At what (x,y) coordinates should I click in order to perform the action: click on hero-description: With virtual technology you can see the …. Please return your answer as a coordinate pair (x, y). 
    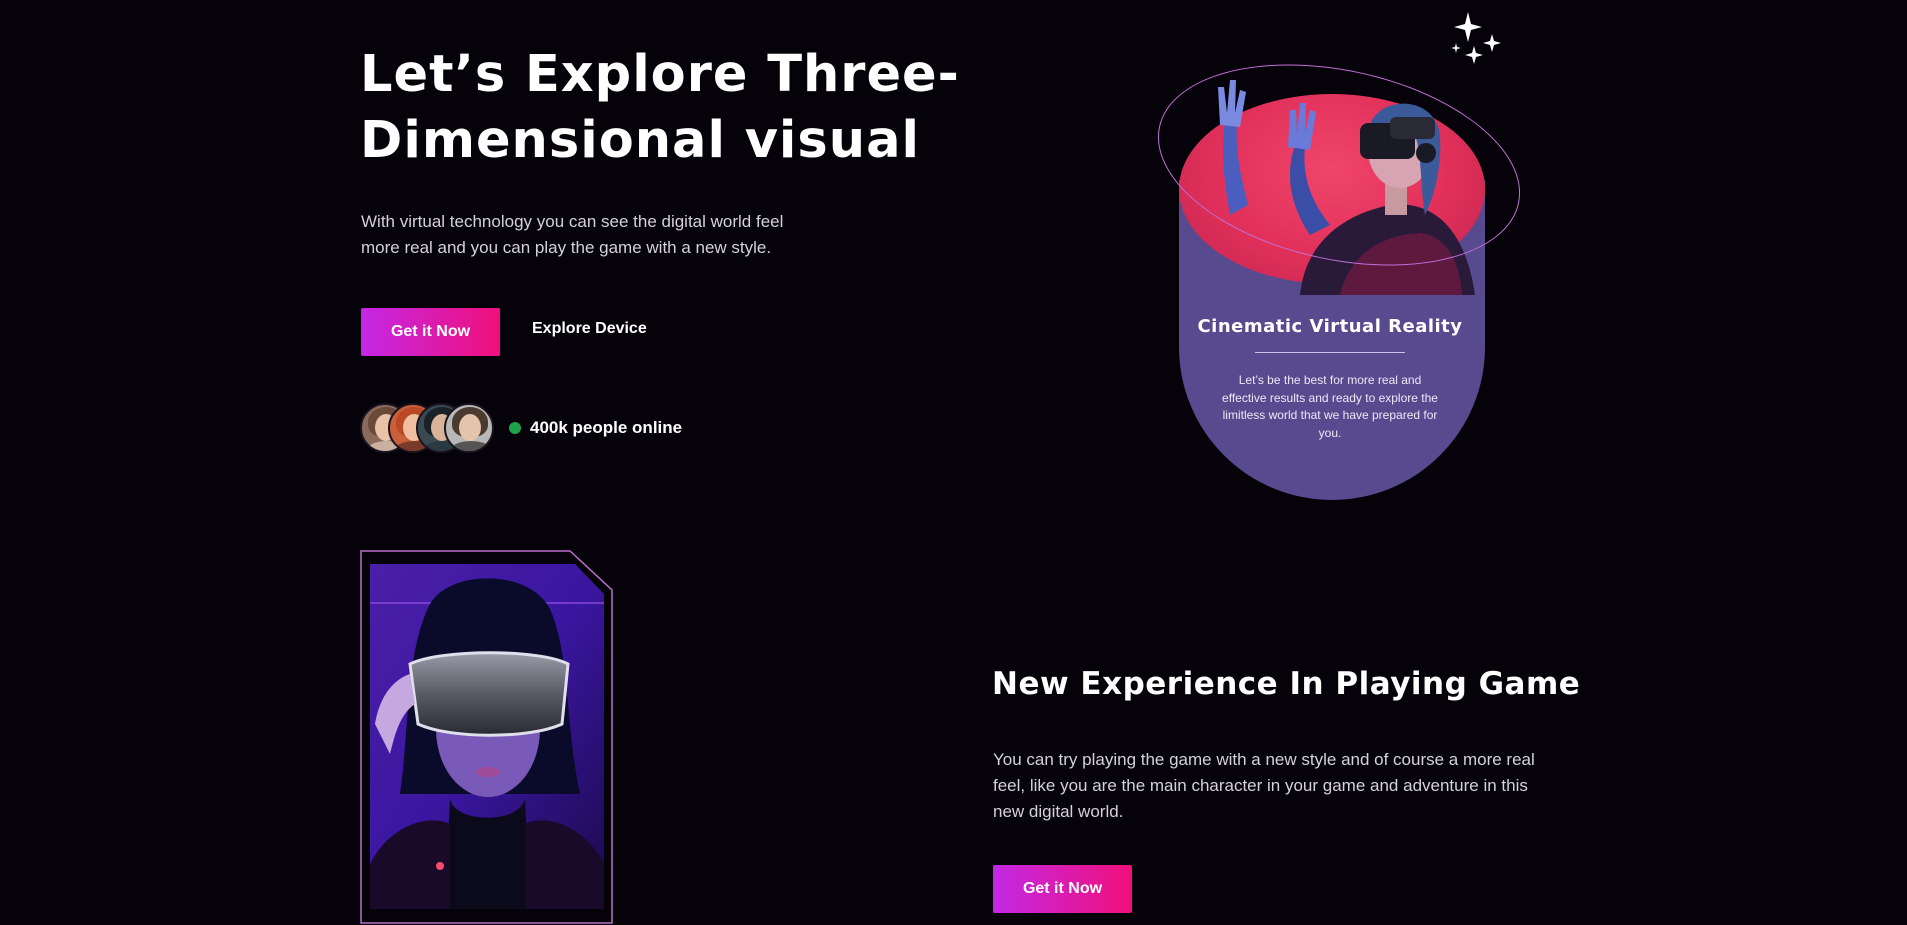
    Looking at the image, I should click on (572, 234).